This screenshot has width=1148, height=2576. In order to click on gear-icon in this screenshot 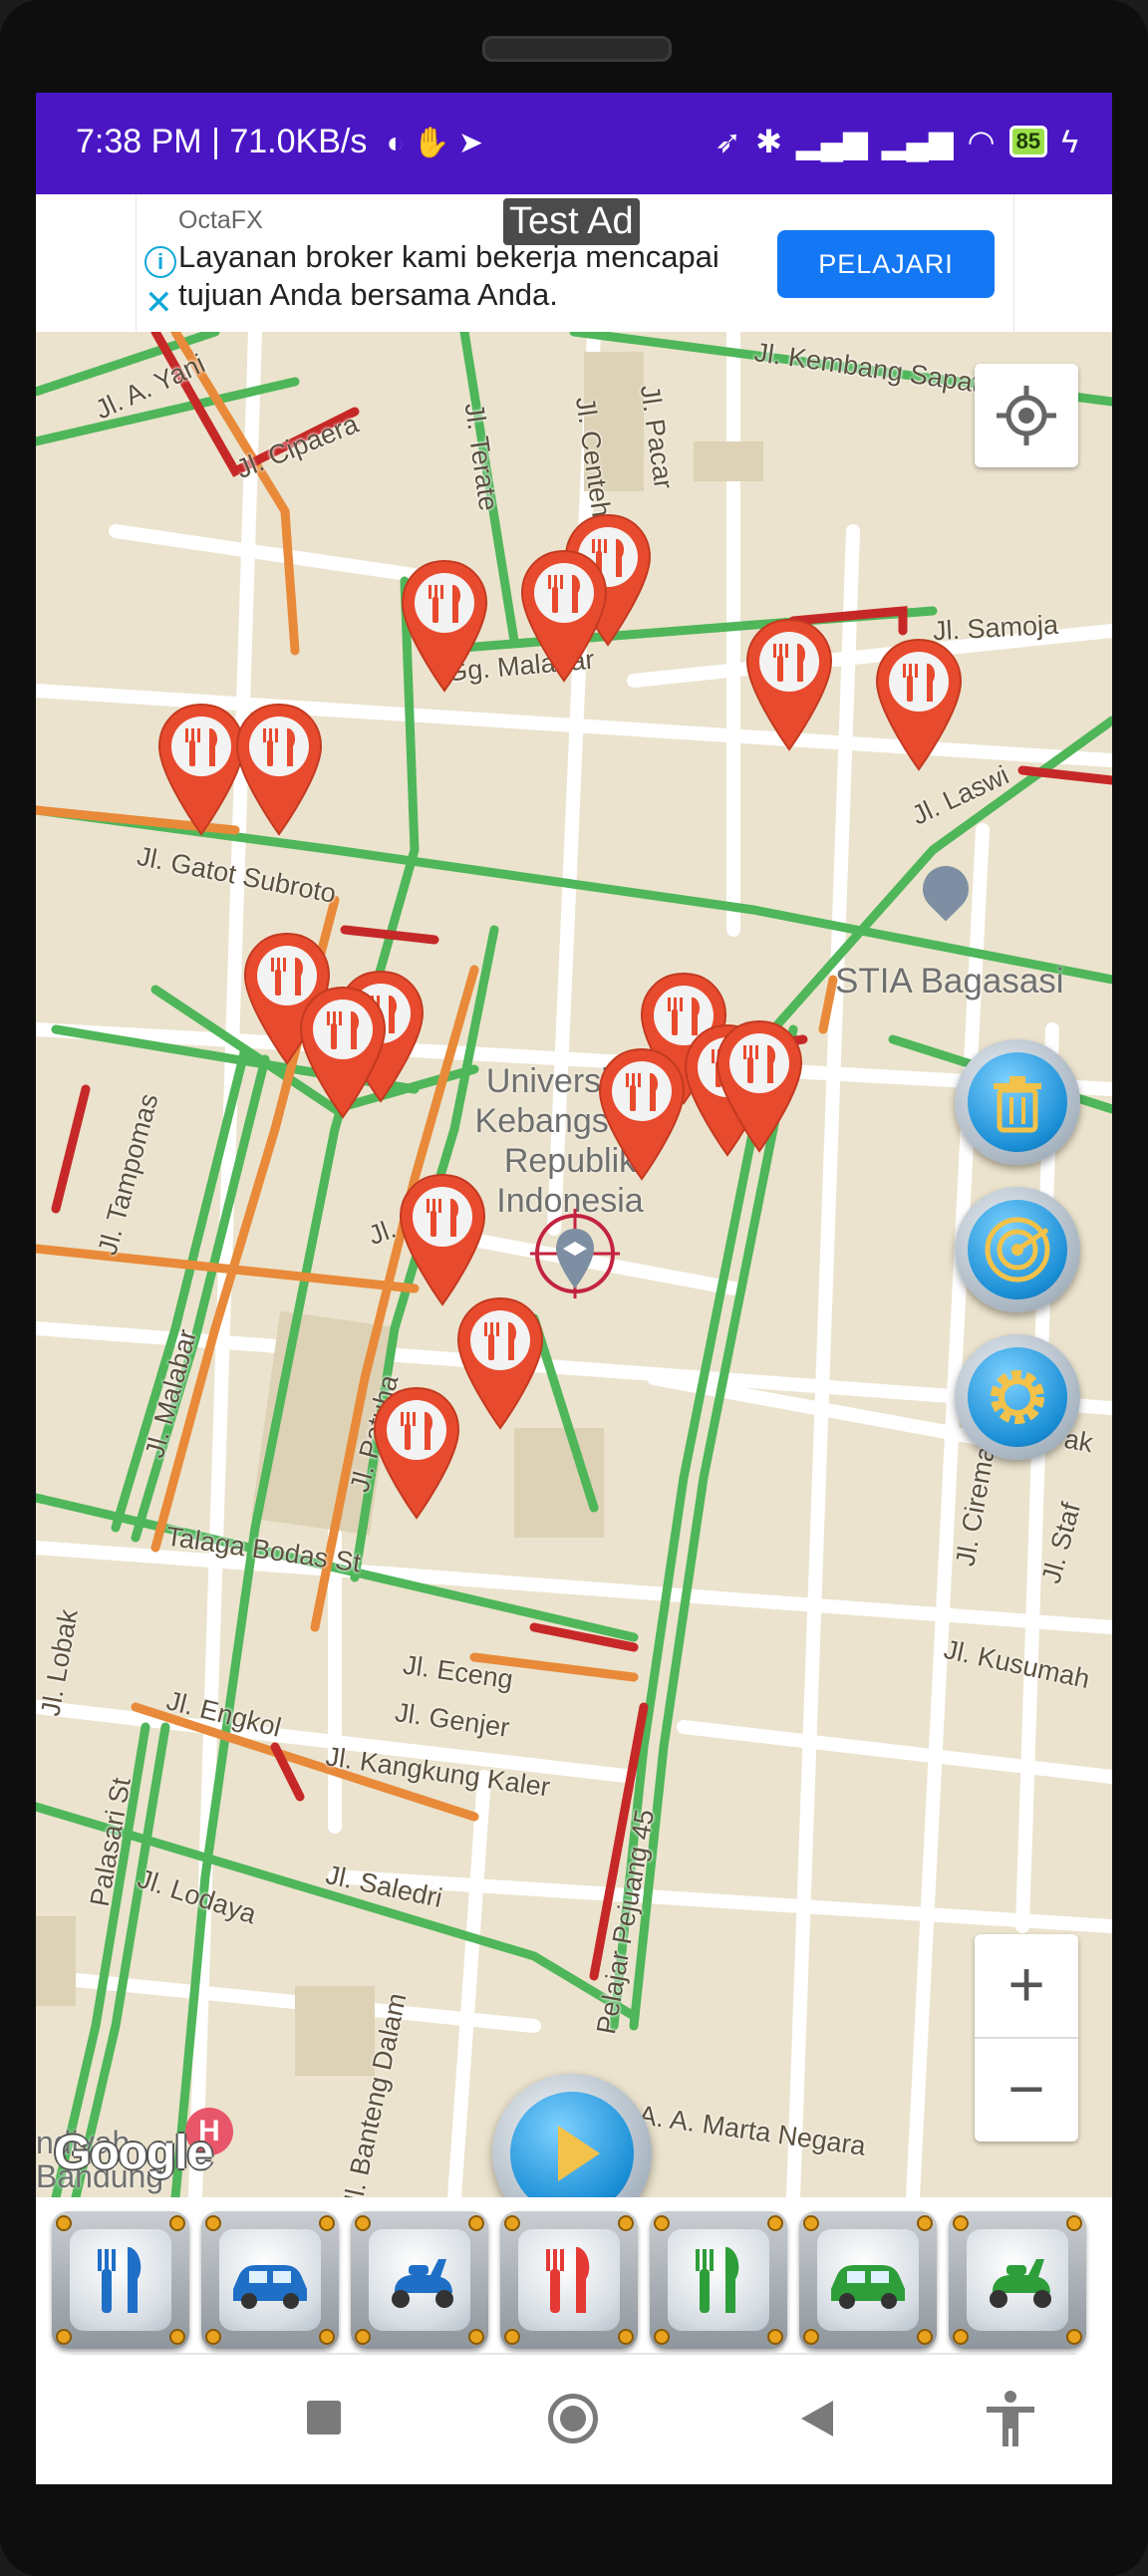, I will do `click(1017, 1397)`.